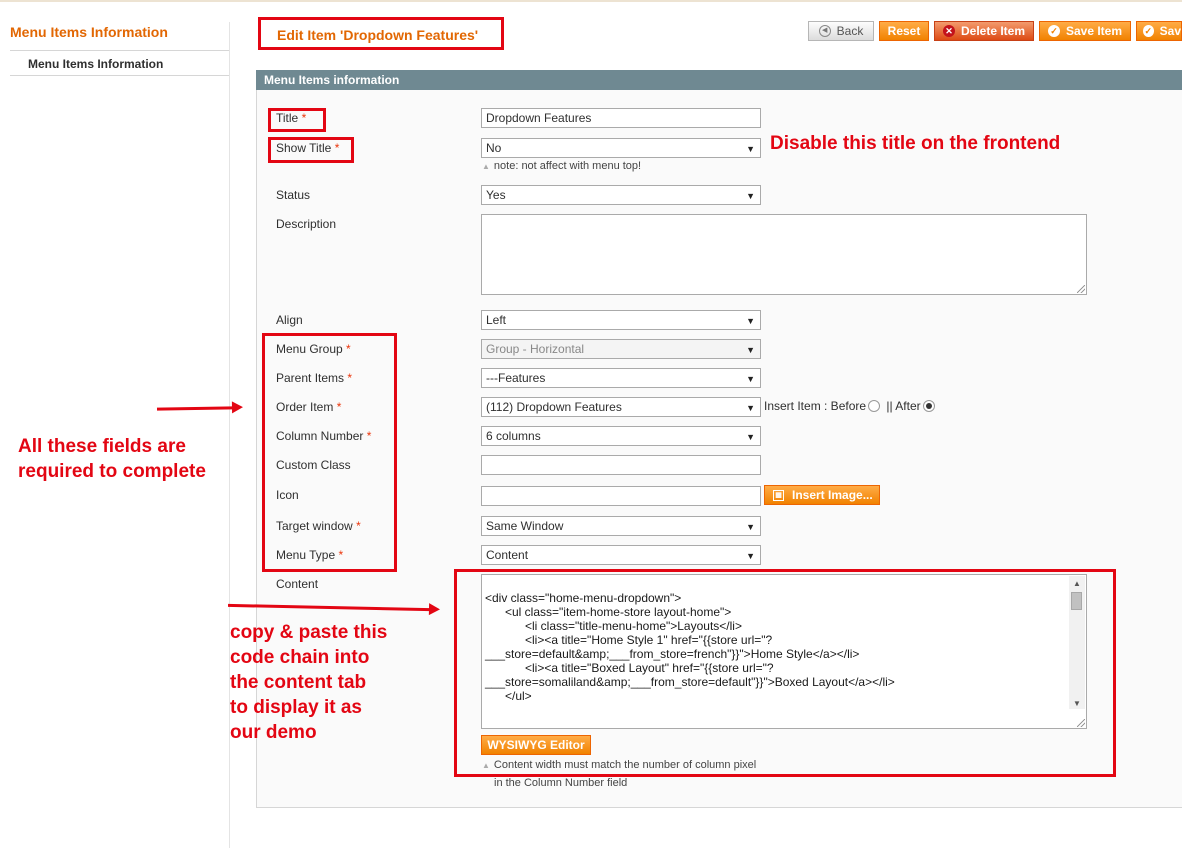  I want to click on show-title-note: ▲ note: not affect with menu top!, so click(562, 166).